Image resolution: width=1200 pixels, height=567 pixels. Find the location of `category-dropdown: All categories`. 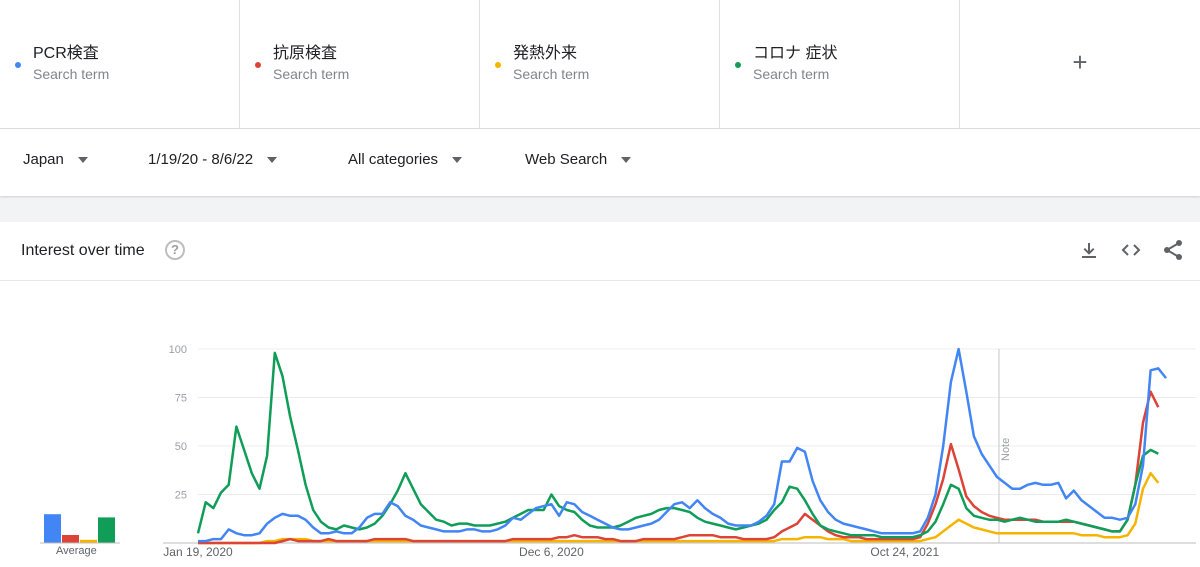

category-dropdown: All categories is located at coordinates (405, 159).